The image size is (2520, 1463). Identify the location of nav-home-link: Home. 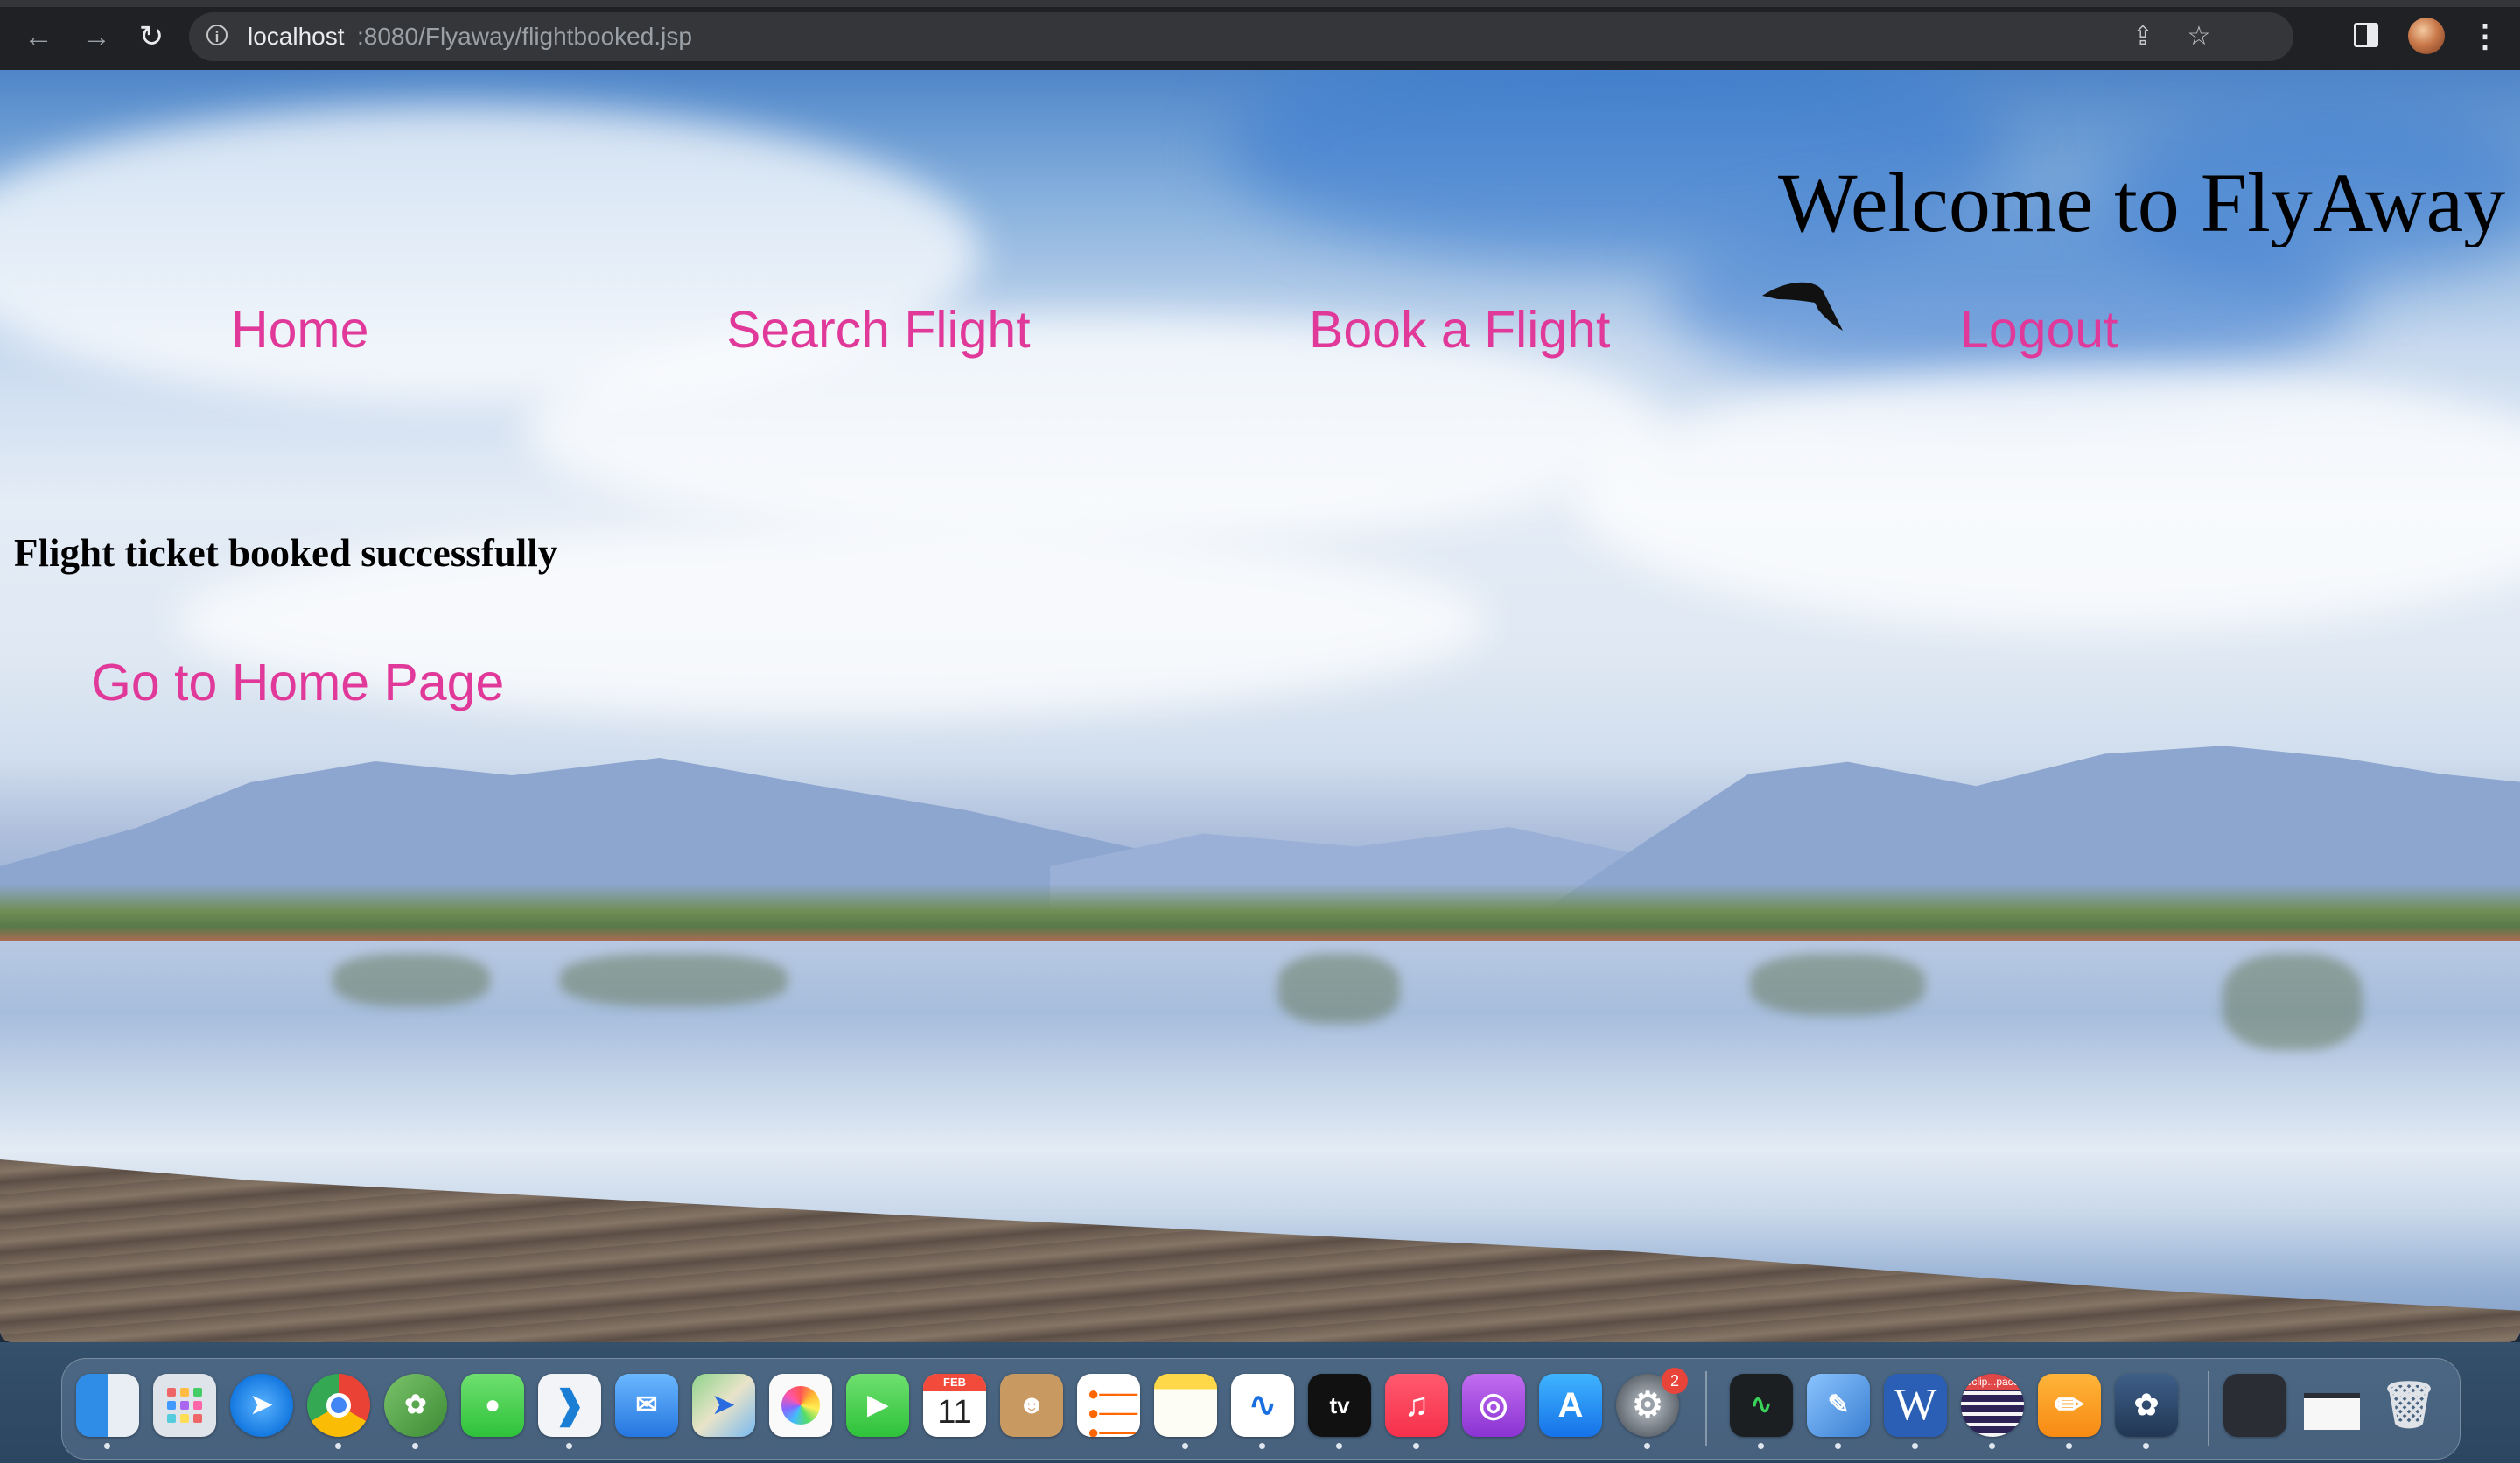
(299, 329).